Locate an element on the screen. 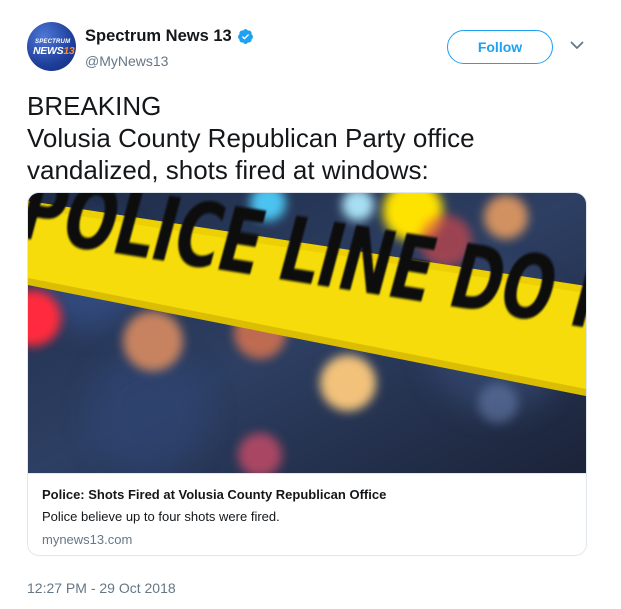  author-name-row: Spectrum News 13 is located at coordinates (169, 36).